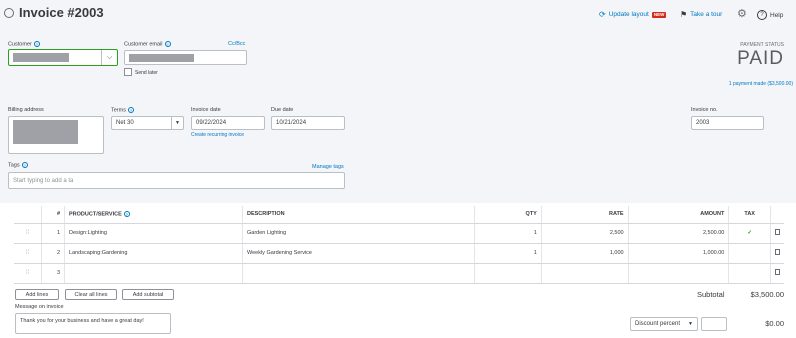 The image size is (796, 338). I want to click on chevron-down-icon: ⌵, so click(109, 57).